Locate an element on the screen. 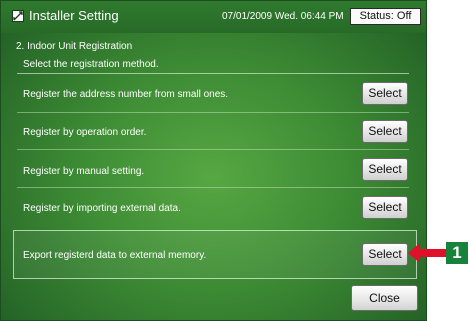 Image resolution: width=471 pixels, height=321 pixels. row-label-operation-order: Register by operation order. is located at coordinates (85, 132).